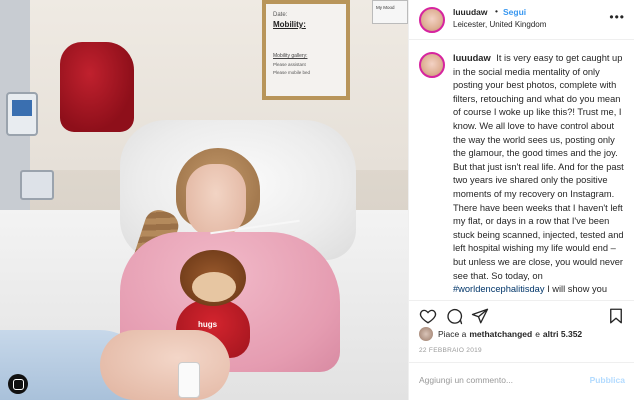 This screenshot has height=400, width=634. I want to click on location-link: Leicester, United Kingdom, so click(499, 24).